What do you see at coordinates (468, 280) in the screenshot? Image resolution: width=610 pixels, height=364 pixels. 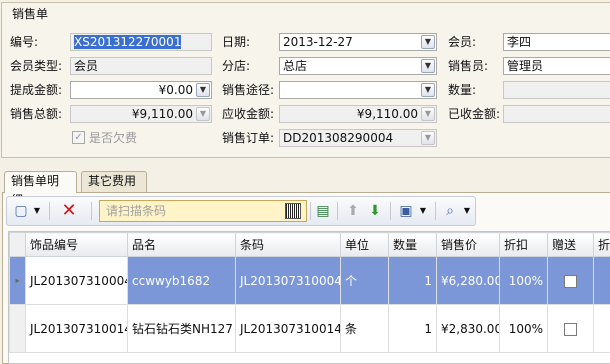 I see `cell-price: ¥6,280.00` at bounding box center [468, 280].